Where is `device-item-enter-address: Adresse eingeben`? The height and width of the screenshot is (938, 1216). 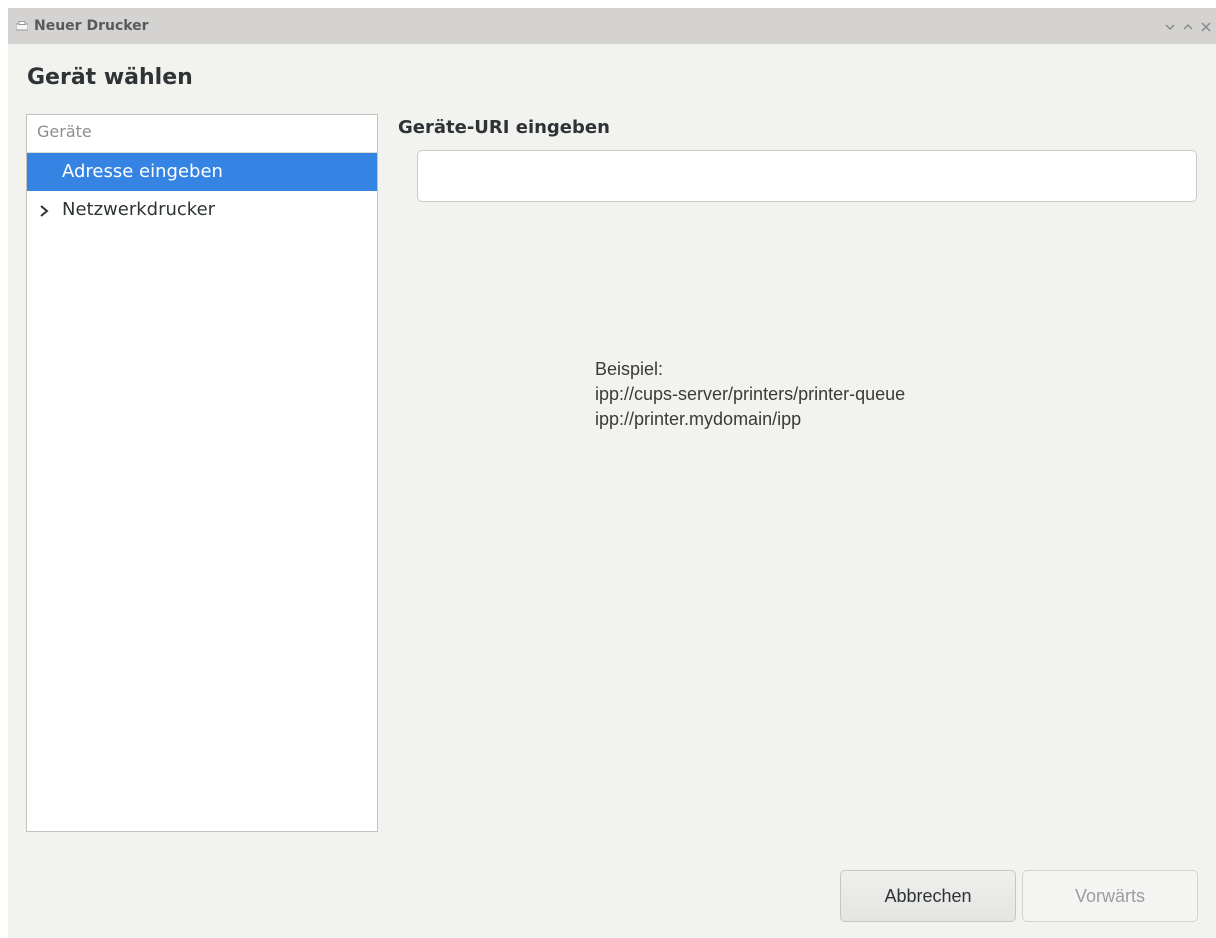
device-item-enter-address: Adresse eingeben is located at coordinates (202, 172).